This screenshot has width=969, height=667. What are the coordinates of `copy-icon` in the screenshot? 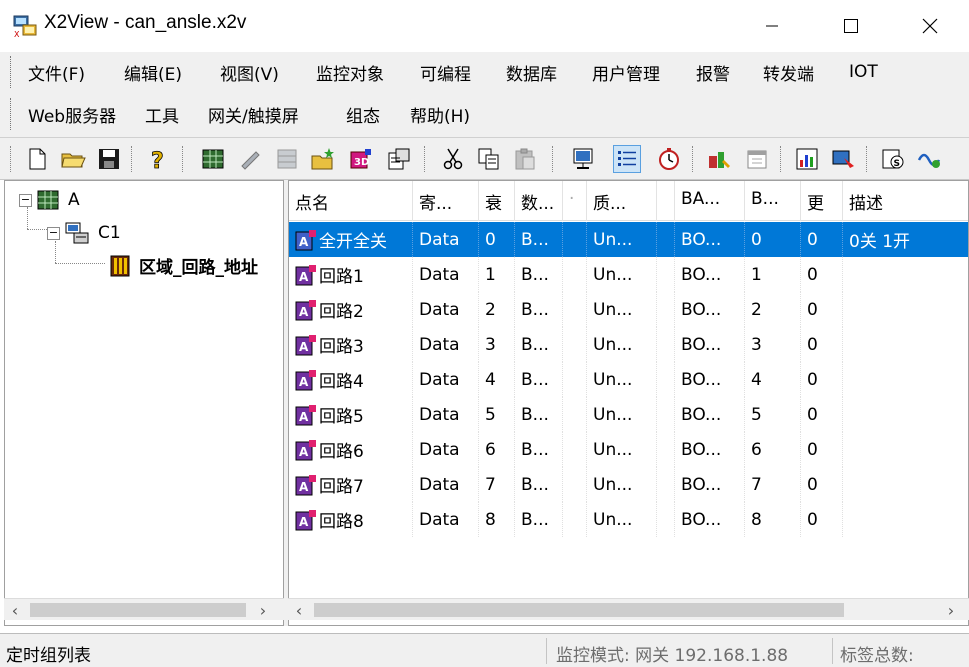 It's located at (489, 159).